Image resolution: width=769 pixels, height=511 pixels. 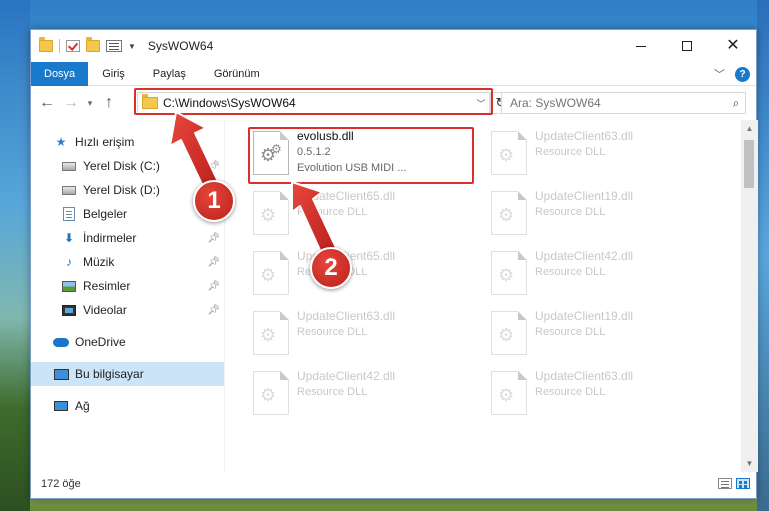 What do you see at coordinates (214, 201) in the screenshot?
I see `callout-badge-one: 1` at bounding box center [214, 201].